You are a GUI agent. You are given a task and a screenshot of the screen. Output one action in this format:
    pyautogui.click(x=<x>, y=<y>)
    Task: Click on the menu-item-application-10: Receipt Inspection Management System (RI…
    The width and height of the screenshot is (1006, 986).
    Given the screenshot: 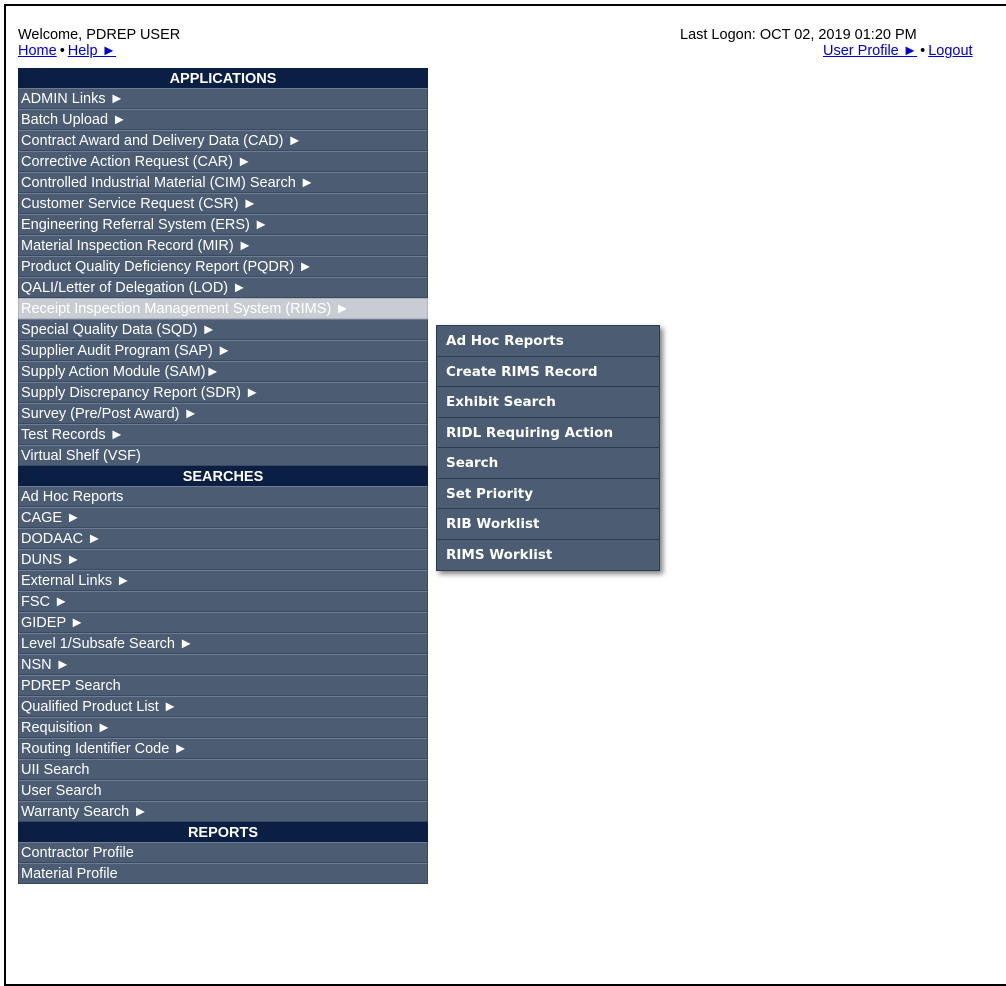 What is the action you would take?
    pyautogui.click(x=223, y=308)
    